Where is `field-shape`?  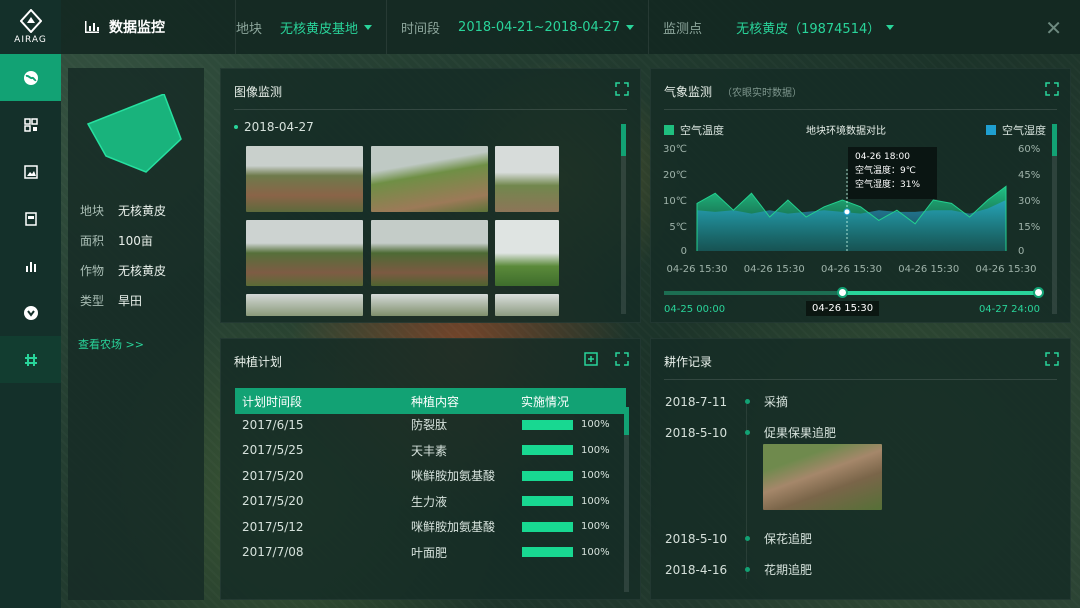
field-shape is located at coordinates (134, 133).